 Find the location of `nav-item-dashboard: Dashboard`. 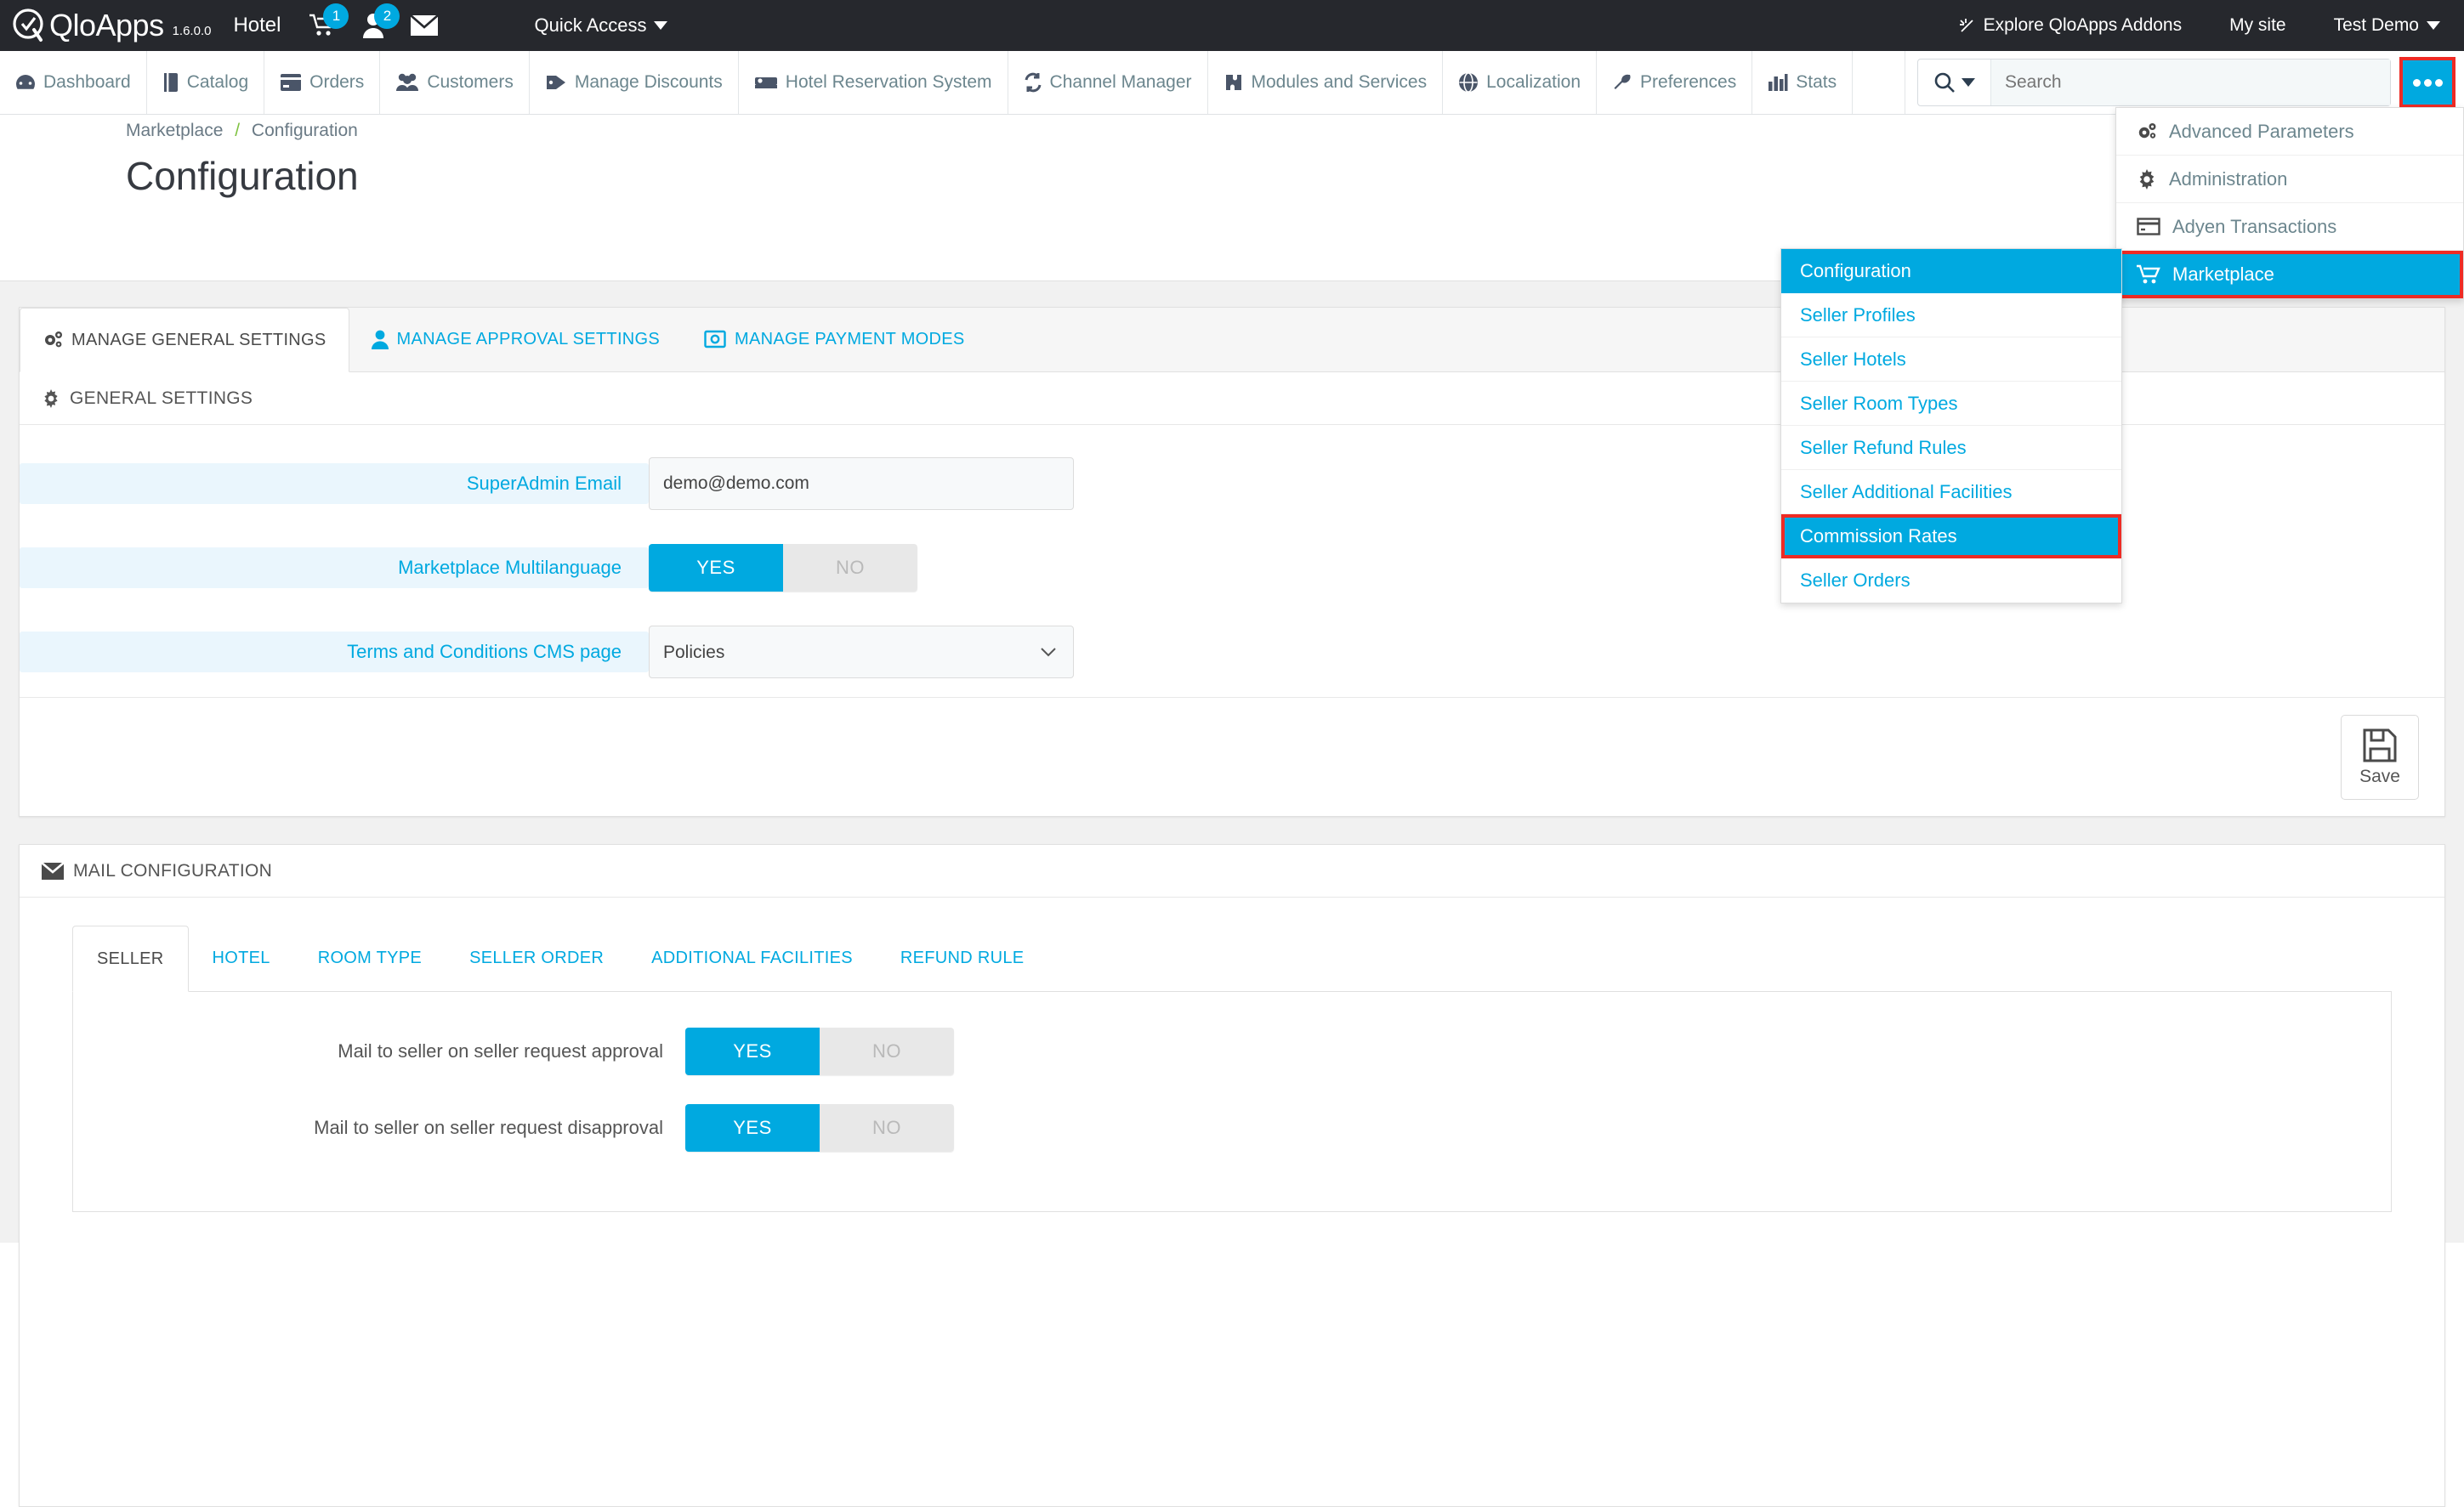

nav-item-dashboard: Dashboard is located at coordinates (73, 82).